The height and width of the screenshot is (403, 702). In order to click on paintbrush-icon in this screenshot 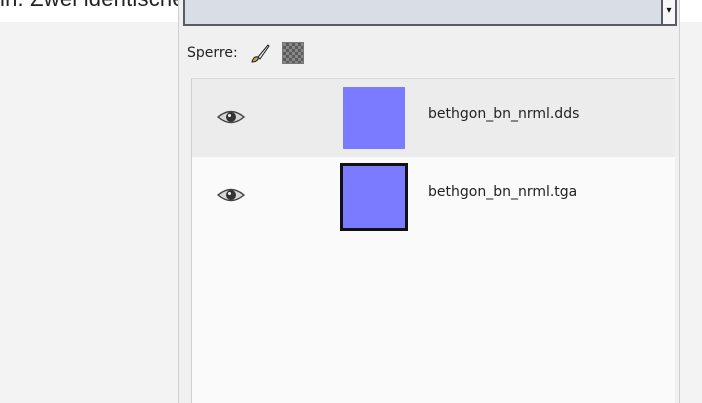, I will do `click(260, 53)`.